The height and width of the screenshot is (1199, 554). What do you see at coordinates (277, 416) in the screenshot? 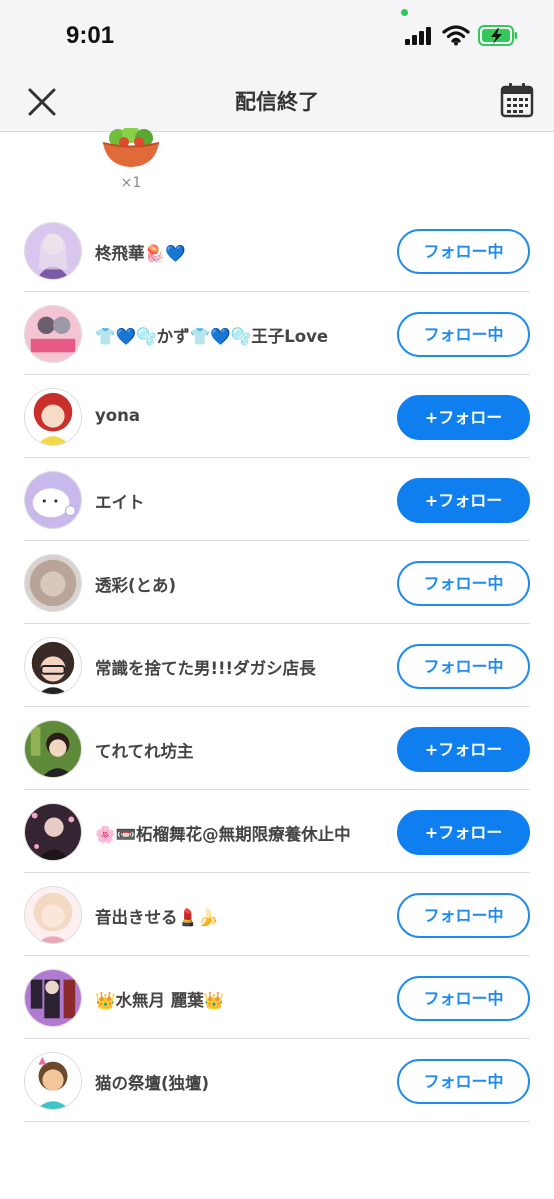
I see `list-item: yona +フォロー` at bounding box center [277, 416].